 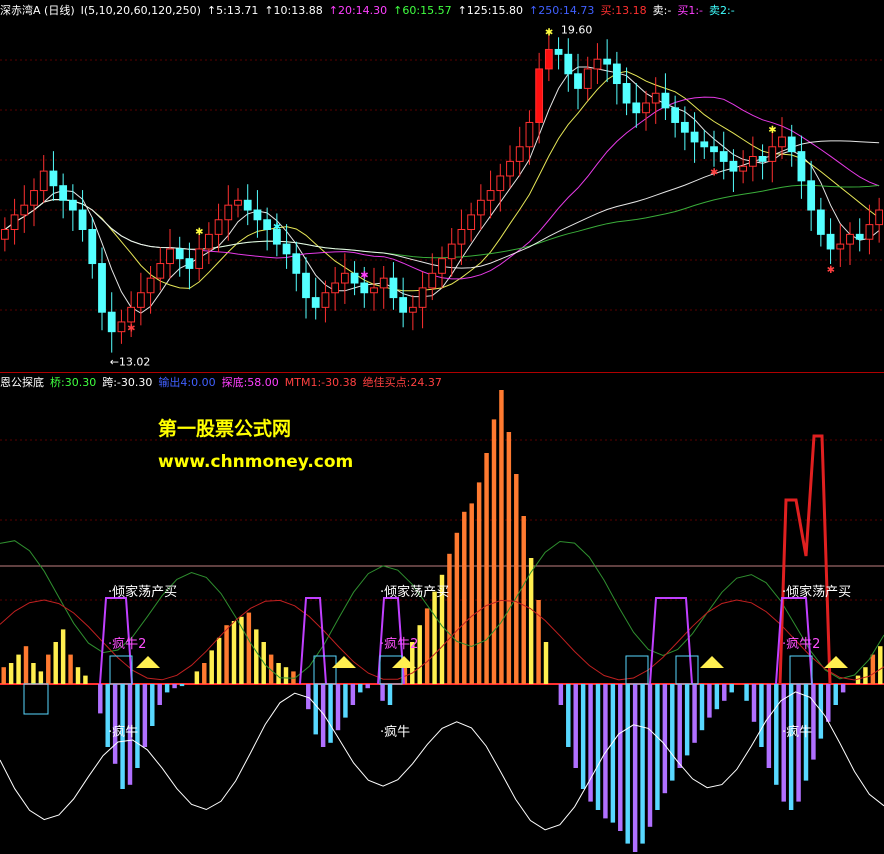 What do you see at coordinates (414, 592) in the screenshot?
I see `ind-signal-label-1: ·倾家荡产买` at bounding box center [414, 592].